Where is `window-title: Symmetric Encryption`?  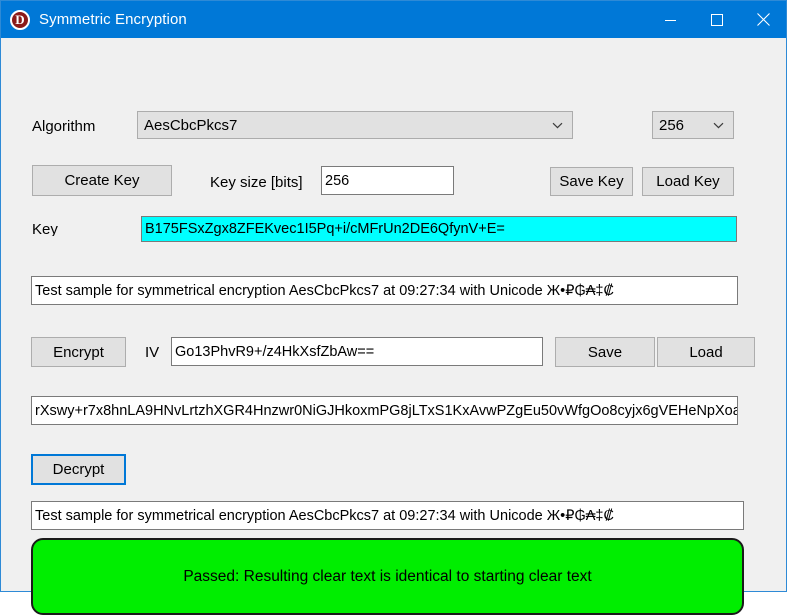 window-title: Symmetric Encryption is located at coordinates (113, 19).